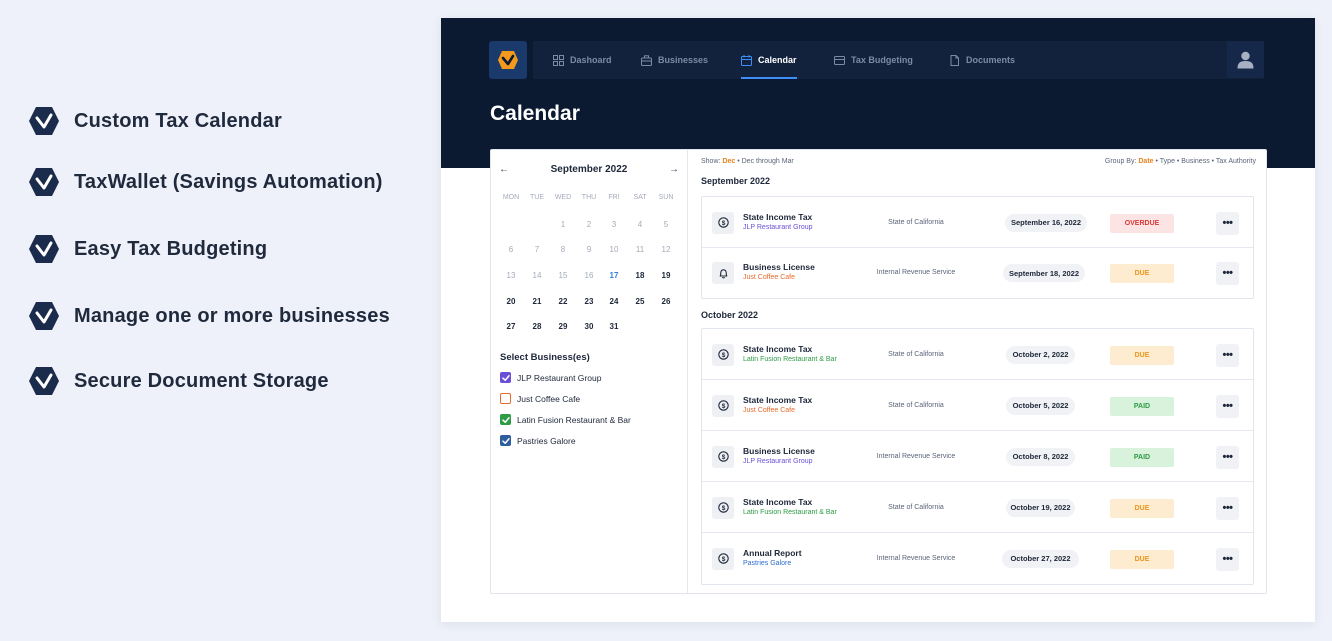 The width and height of the screenshot is (1332, 641). I want to click on calendar-day: 28, so click(537, 329).